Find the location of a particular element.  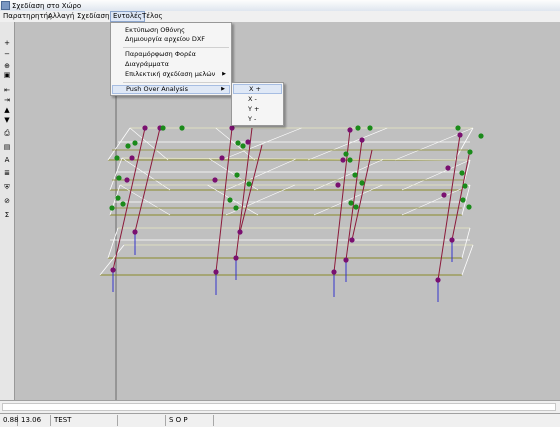

submenu-item-y-plus: Y + is located at coordinates (257, 109).